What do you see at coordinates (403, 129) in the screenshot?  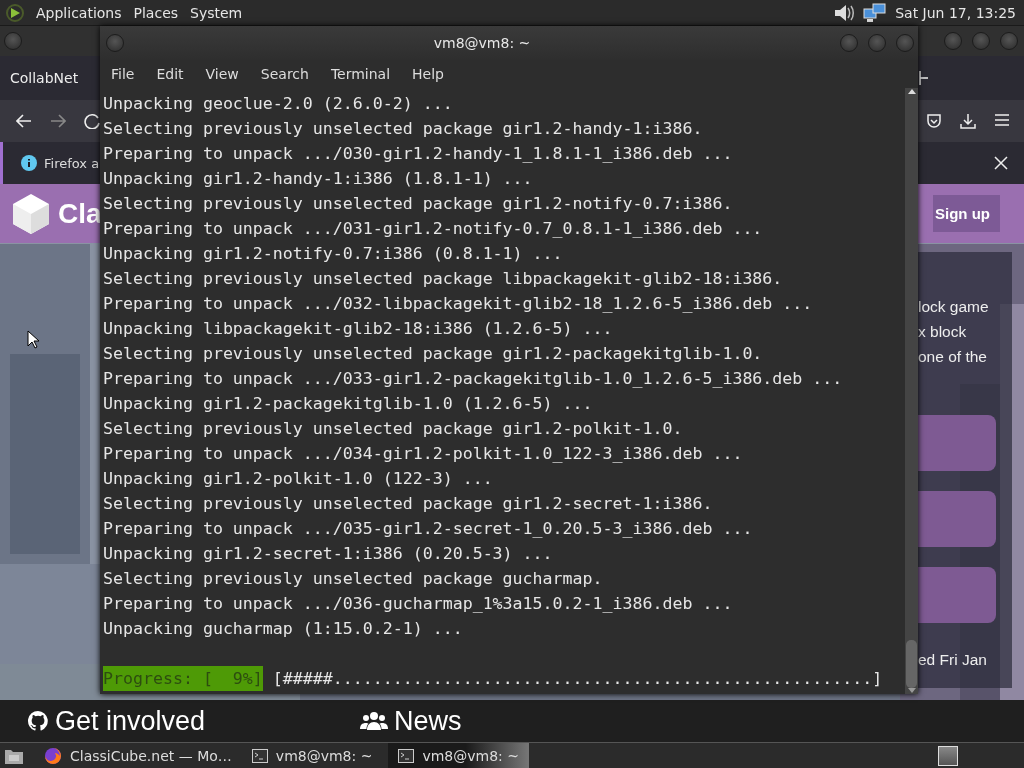 I see `terminal-line: Selecting previously unselected package gir1.2-handy-1:i386.` at bounding box center [403, 129].